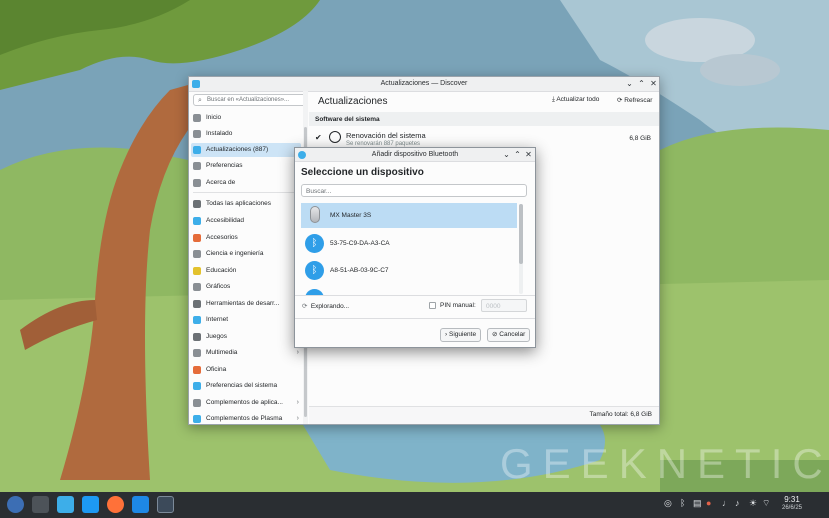 Image resolution: width=829 pixels, height=518 pixels. I want to click on office-icon, so click(197, 370).